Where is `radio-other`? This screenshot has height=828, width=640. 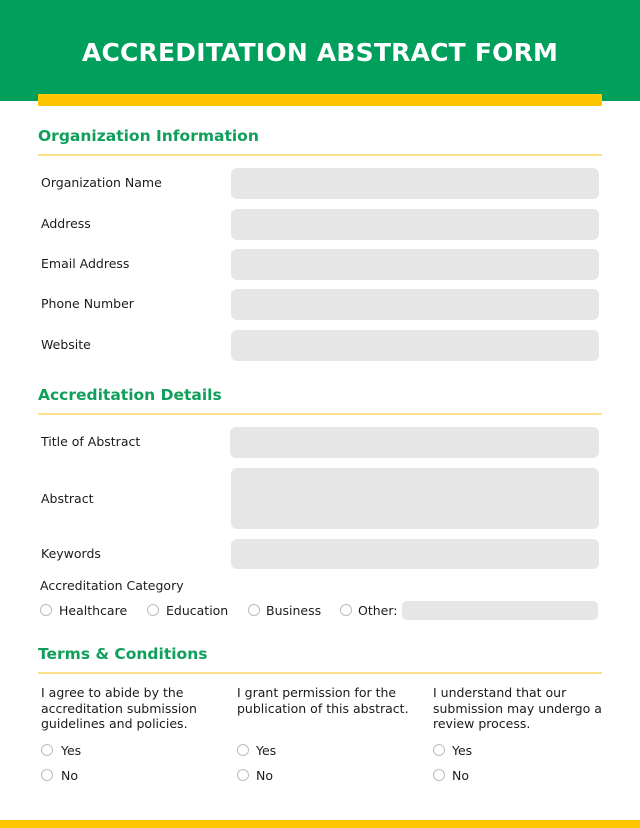 radio-other is located at coordinates (346, 610).